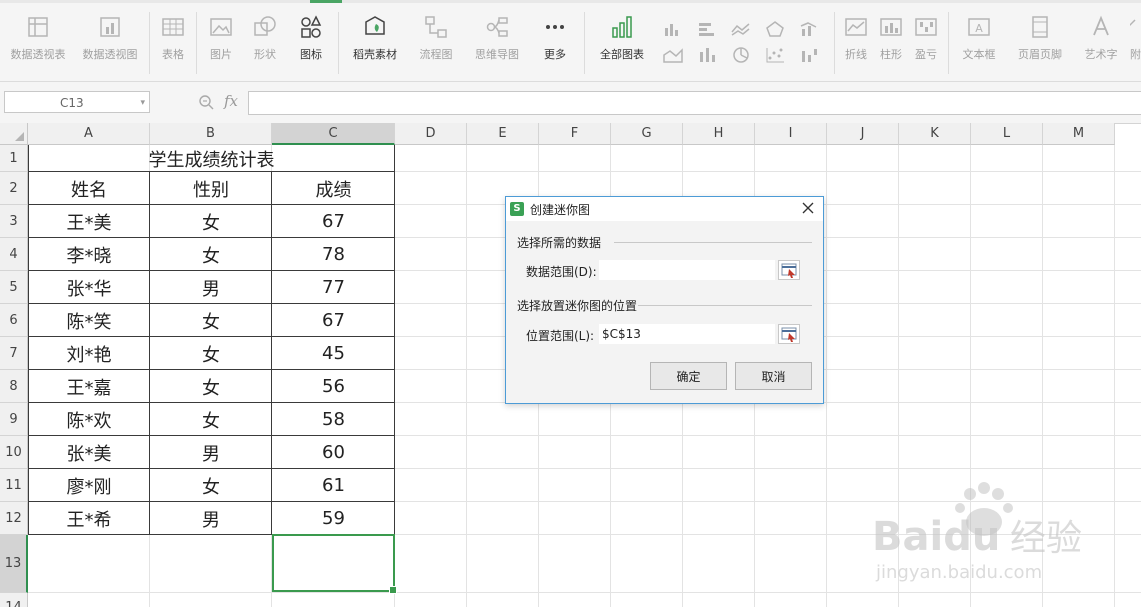 The image size is (1141, 607). I want to click on textbox-button: A 文本框, so click(979, 46).